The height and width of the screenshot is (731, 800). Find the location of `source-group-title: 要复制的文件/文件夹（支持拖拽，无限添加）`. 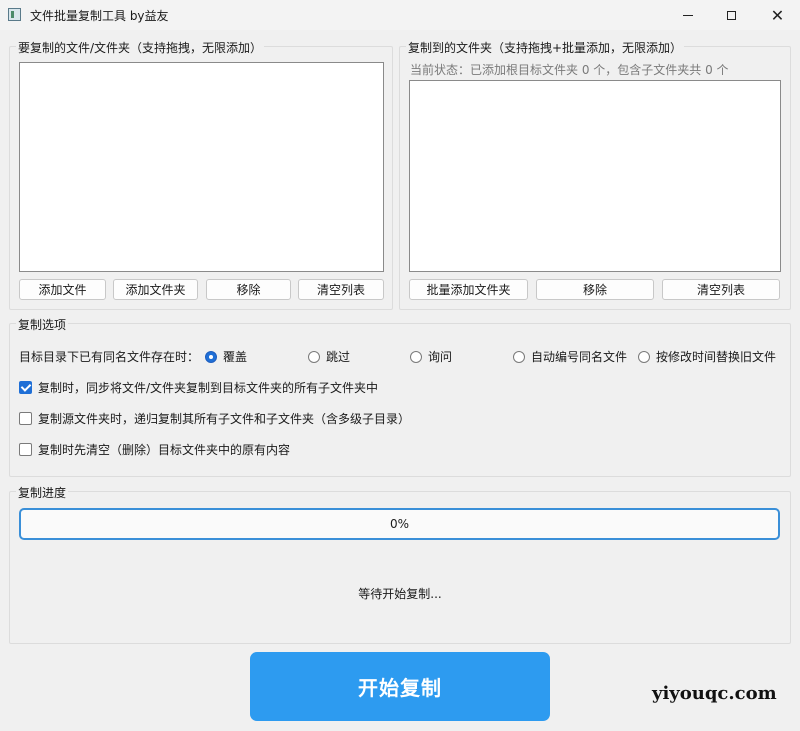

source-group-title: 要复制的文件/文件夹（支持拖拽，无限添加） is located at coordinates (140, 47).